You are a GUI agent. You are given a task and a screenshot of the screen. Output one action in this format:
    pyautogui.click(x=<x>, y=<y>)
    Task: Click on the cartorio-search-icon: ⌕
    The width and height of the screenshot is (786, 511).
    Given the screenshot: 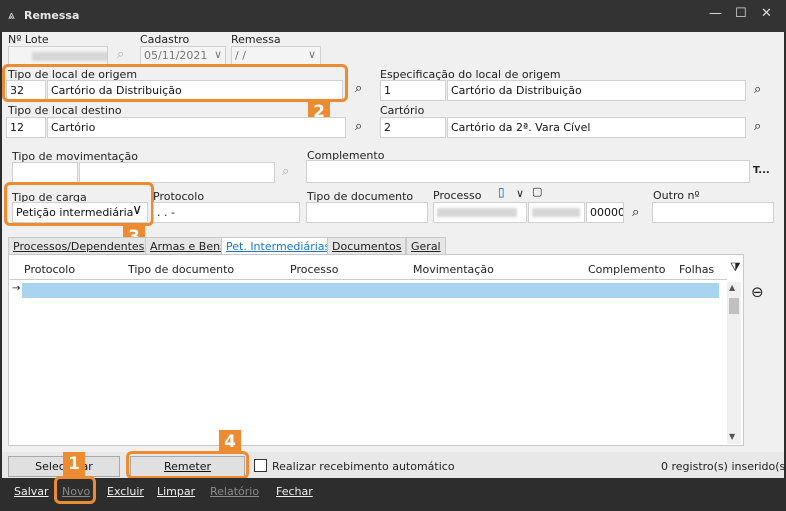 What is the action you would take?
    pyautogui.click(x=757, y=126)
    